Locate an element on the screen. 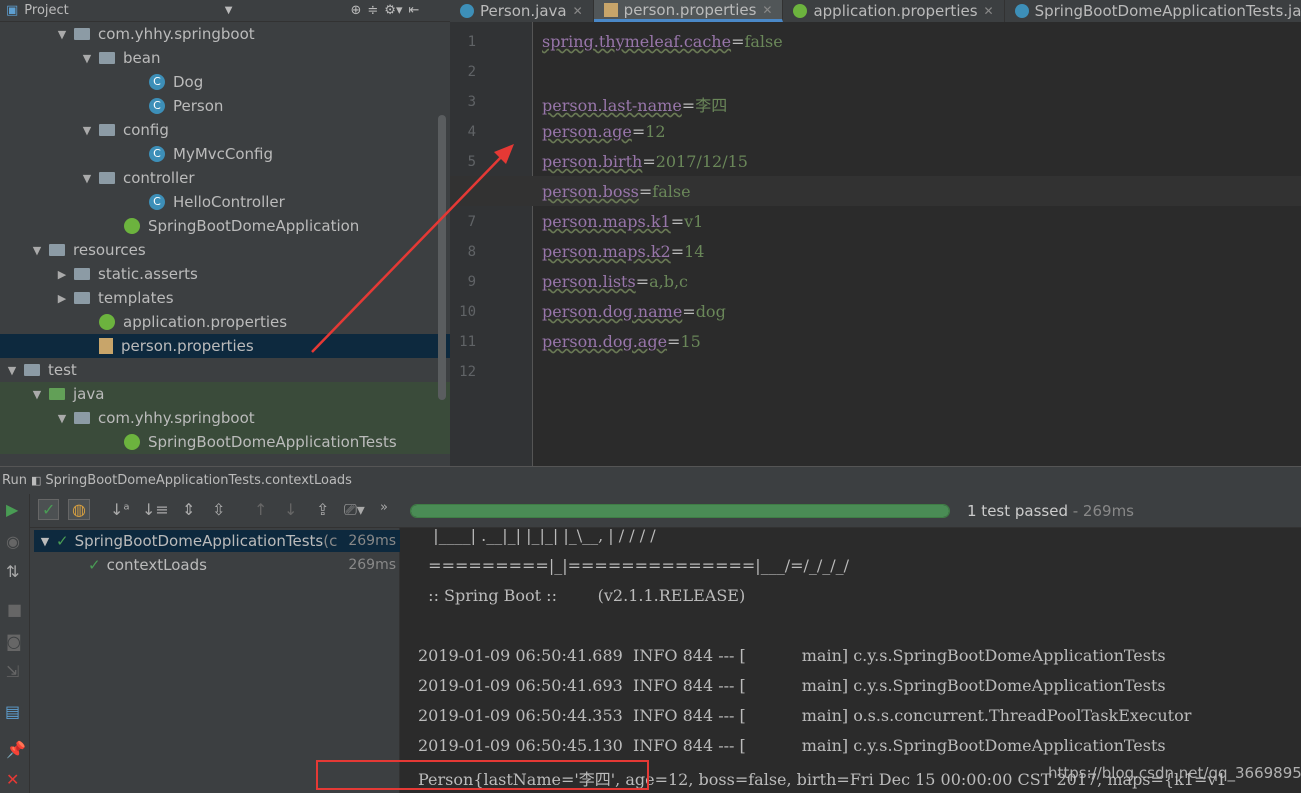  editor-tab: person.properties ✕ is located at coordinates (688, 11).